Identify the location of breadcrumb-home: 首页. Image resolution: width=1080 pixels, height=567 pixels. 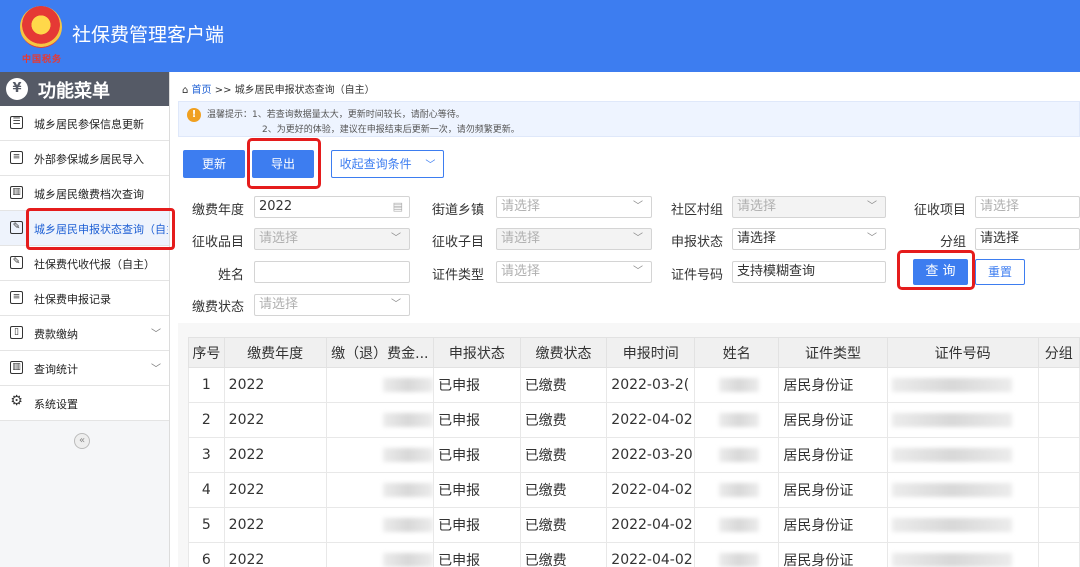
(202, 90).